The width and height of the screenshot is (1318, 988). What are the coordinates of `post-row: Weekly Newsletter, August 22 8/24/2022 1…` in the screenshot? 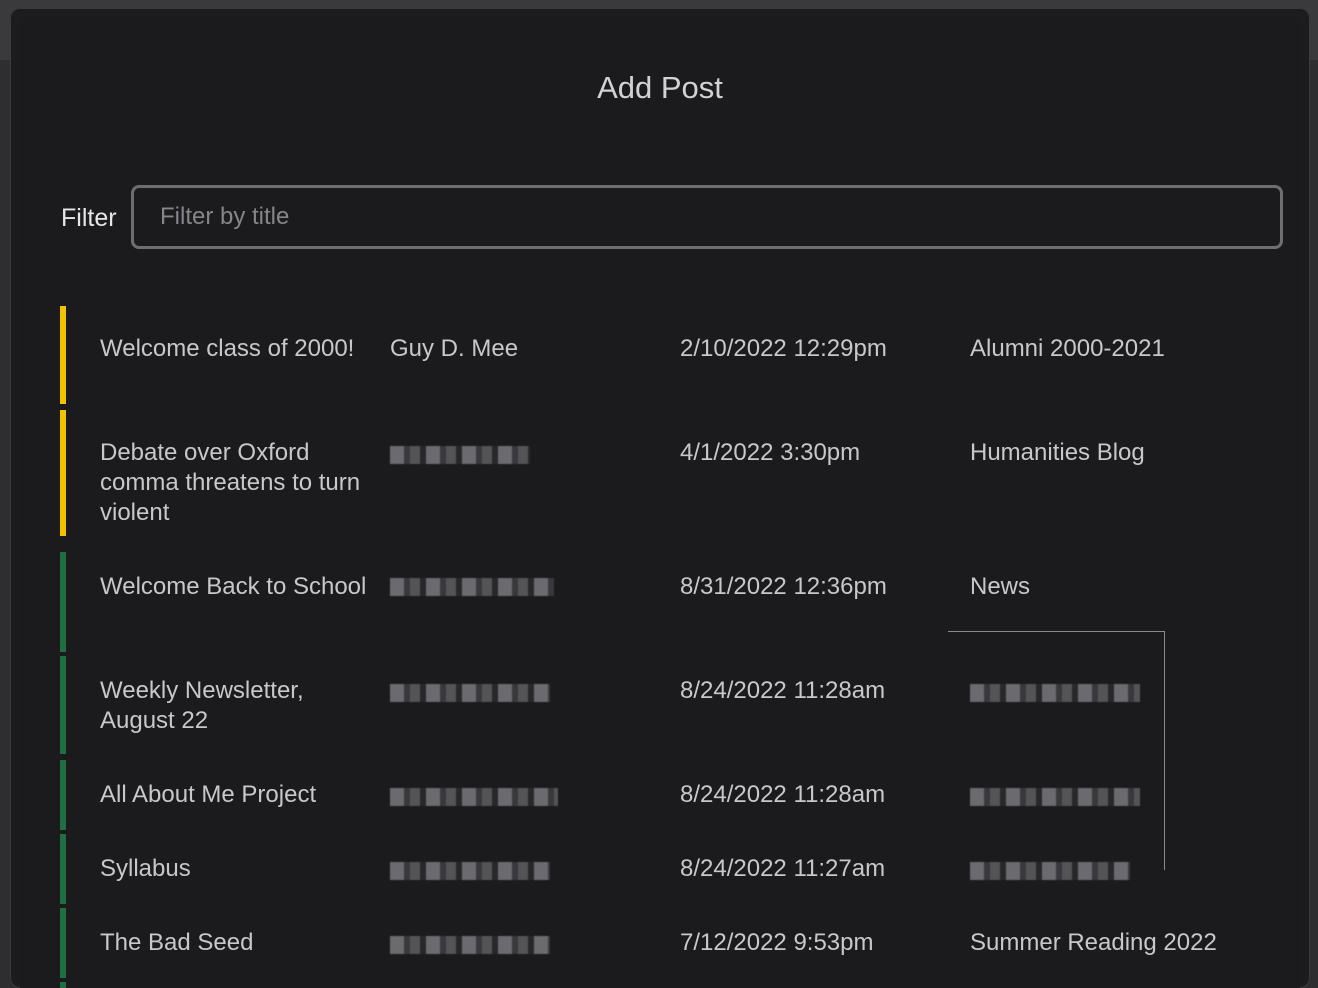 It's located at (675, 705).